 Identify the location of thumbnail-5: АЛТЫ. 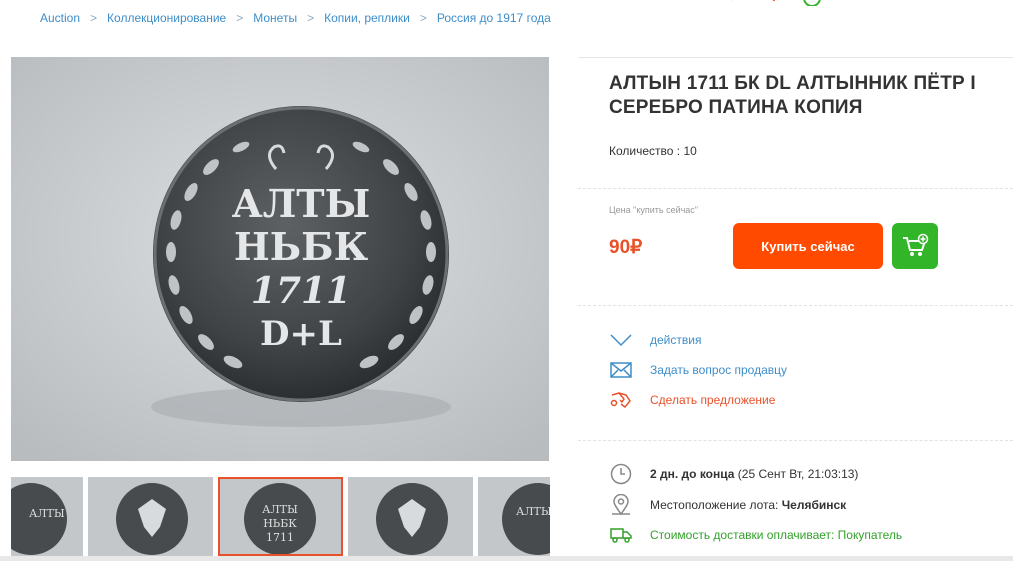
(514, 516).